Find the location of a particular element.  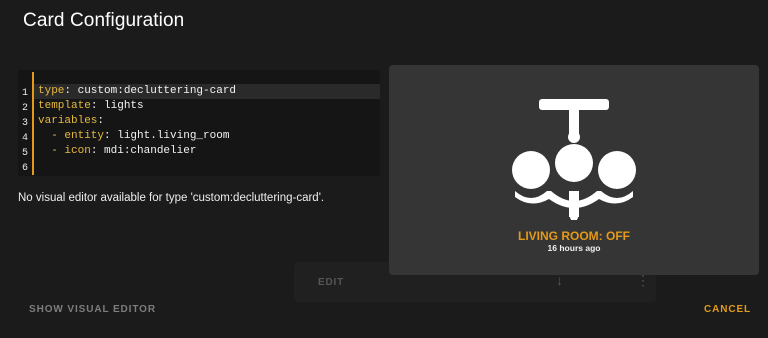

show-visual-editor-button: SHOW VISUAL EDITOR is located at coordinates (92, 309).